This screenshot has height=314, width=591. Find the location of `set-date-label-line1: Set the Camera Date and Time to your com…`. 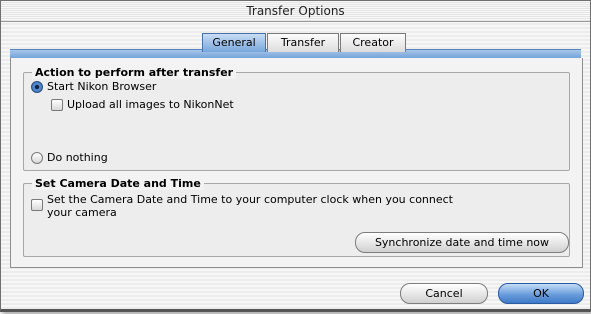

set-date-label-line1: Set the Camera Date and Time to your com… is located at coordinates (250, 199).